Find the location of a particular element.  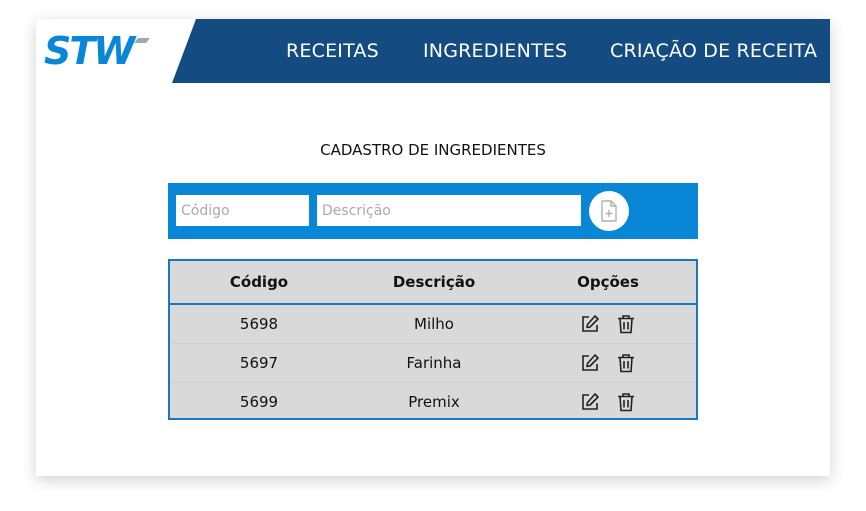

row-descricao: Premix is located at coordinates (434, 401).